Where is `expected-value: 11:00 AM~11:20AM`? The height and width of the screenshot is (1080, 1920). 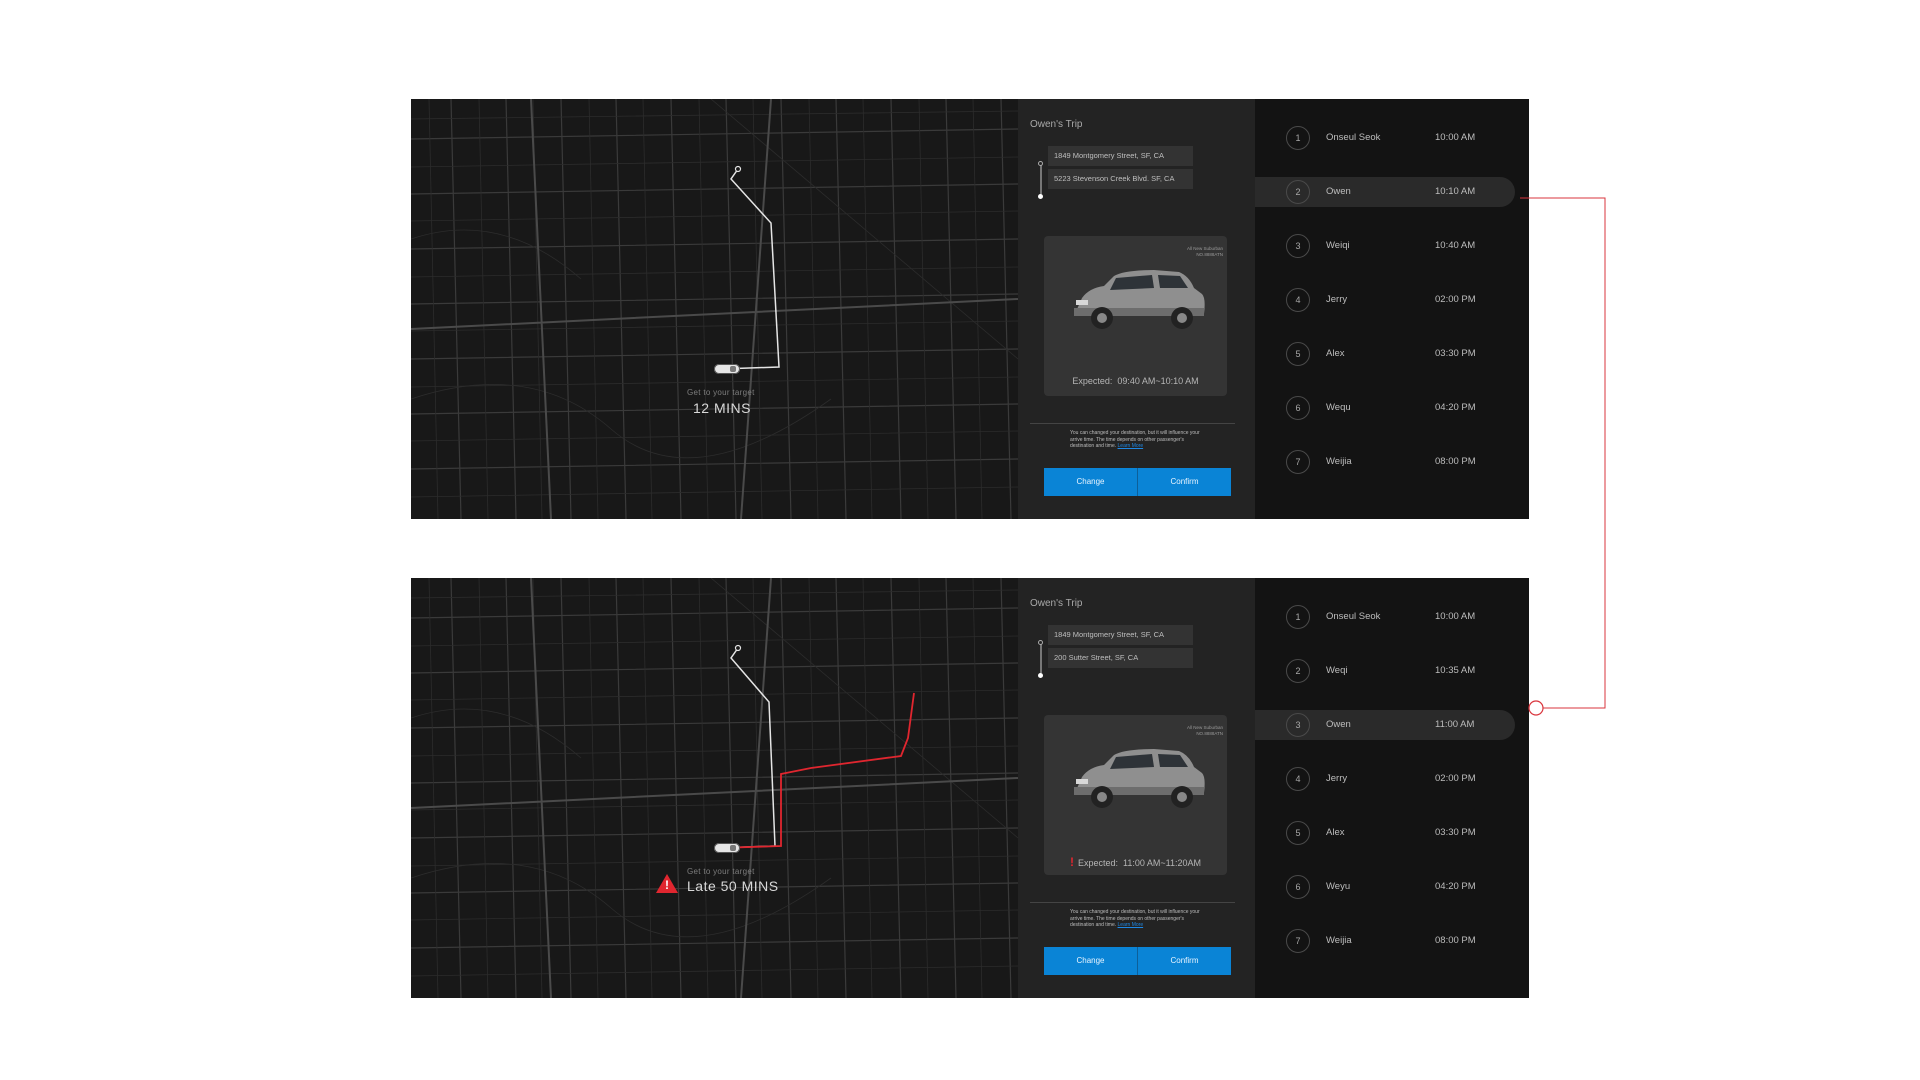 expected-value: 11:00 AM~11:20AM is located at coordinates (1162, 863).